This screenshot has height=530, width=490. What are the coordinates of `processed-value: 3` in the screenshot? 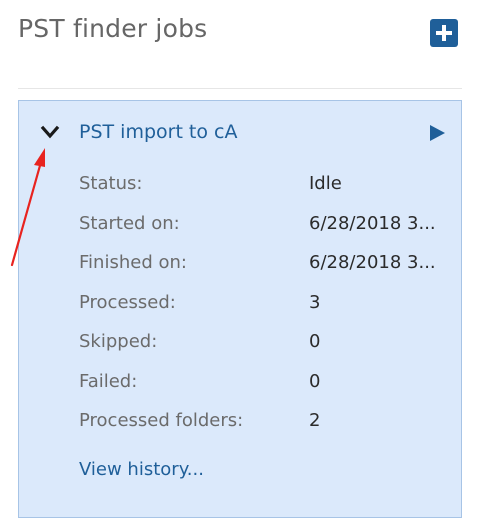 It's located at (315, 302).